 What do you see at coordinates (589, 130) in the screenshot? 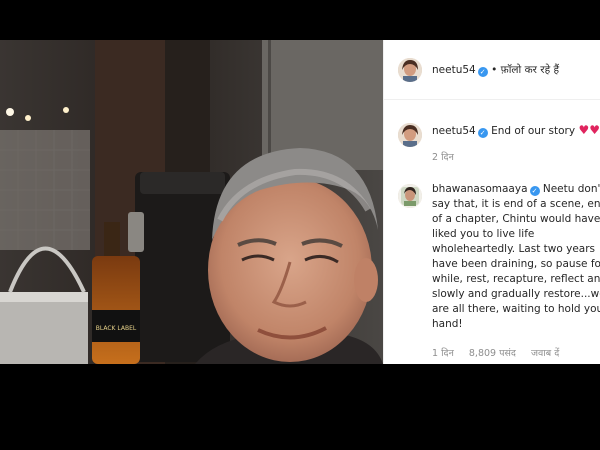
I see `heart-emoji-icon: ♥♥` at bounding box center [589, 130].